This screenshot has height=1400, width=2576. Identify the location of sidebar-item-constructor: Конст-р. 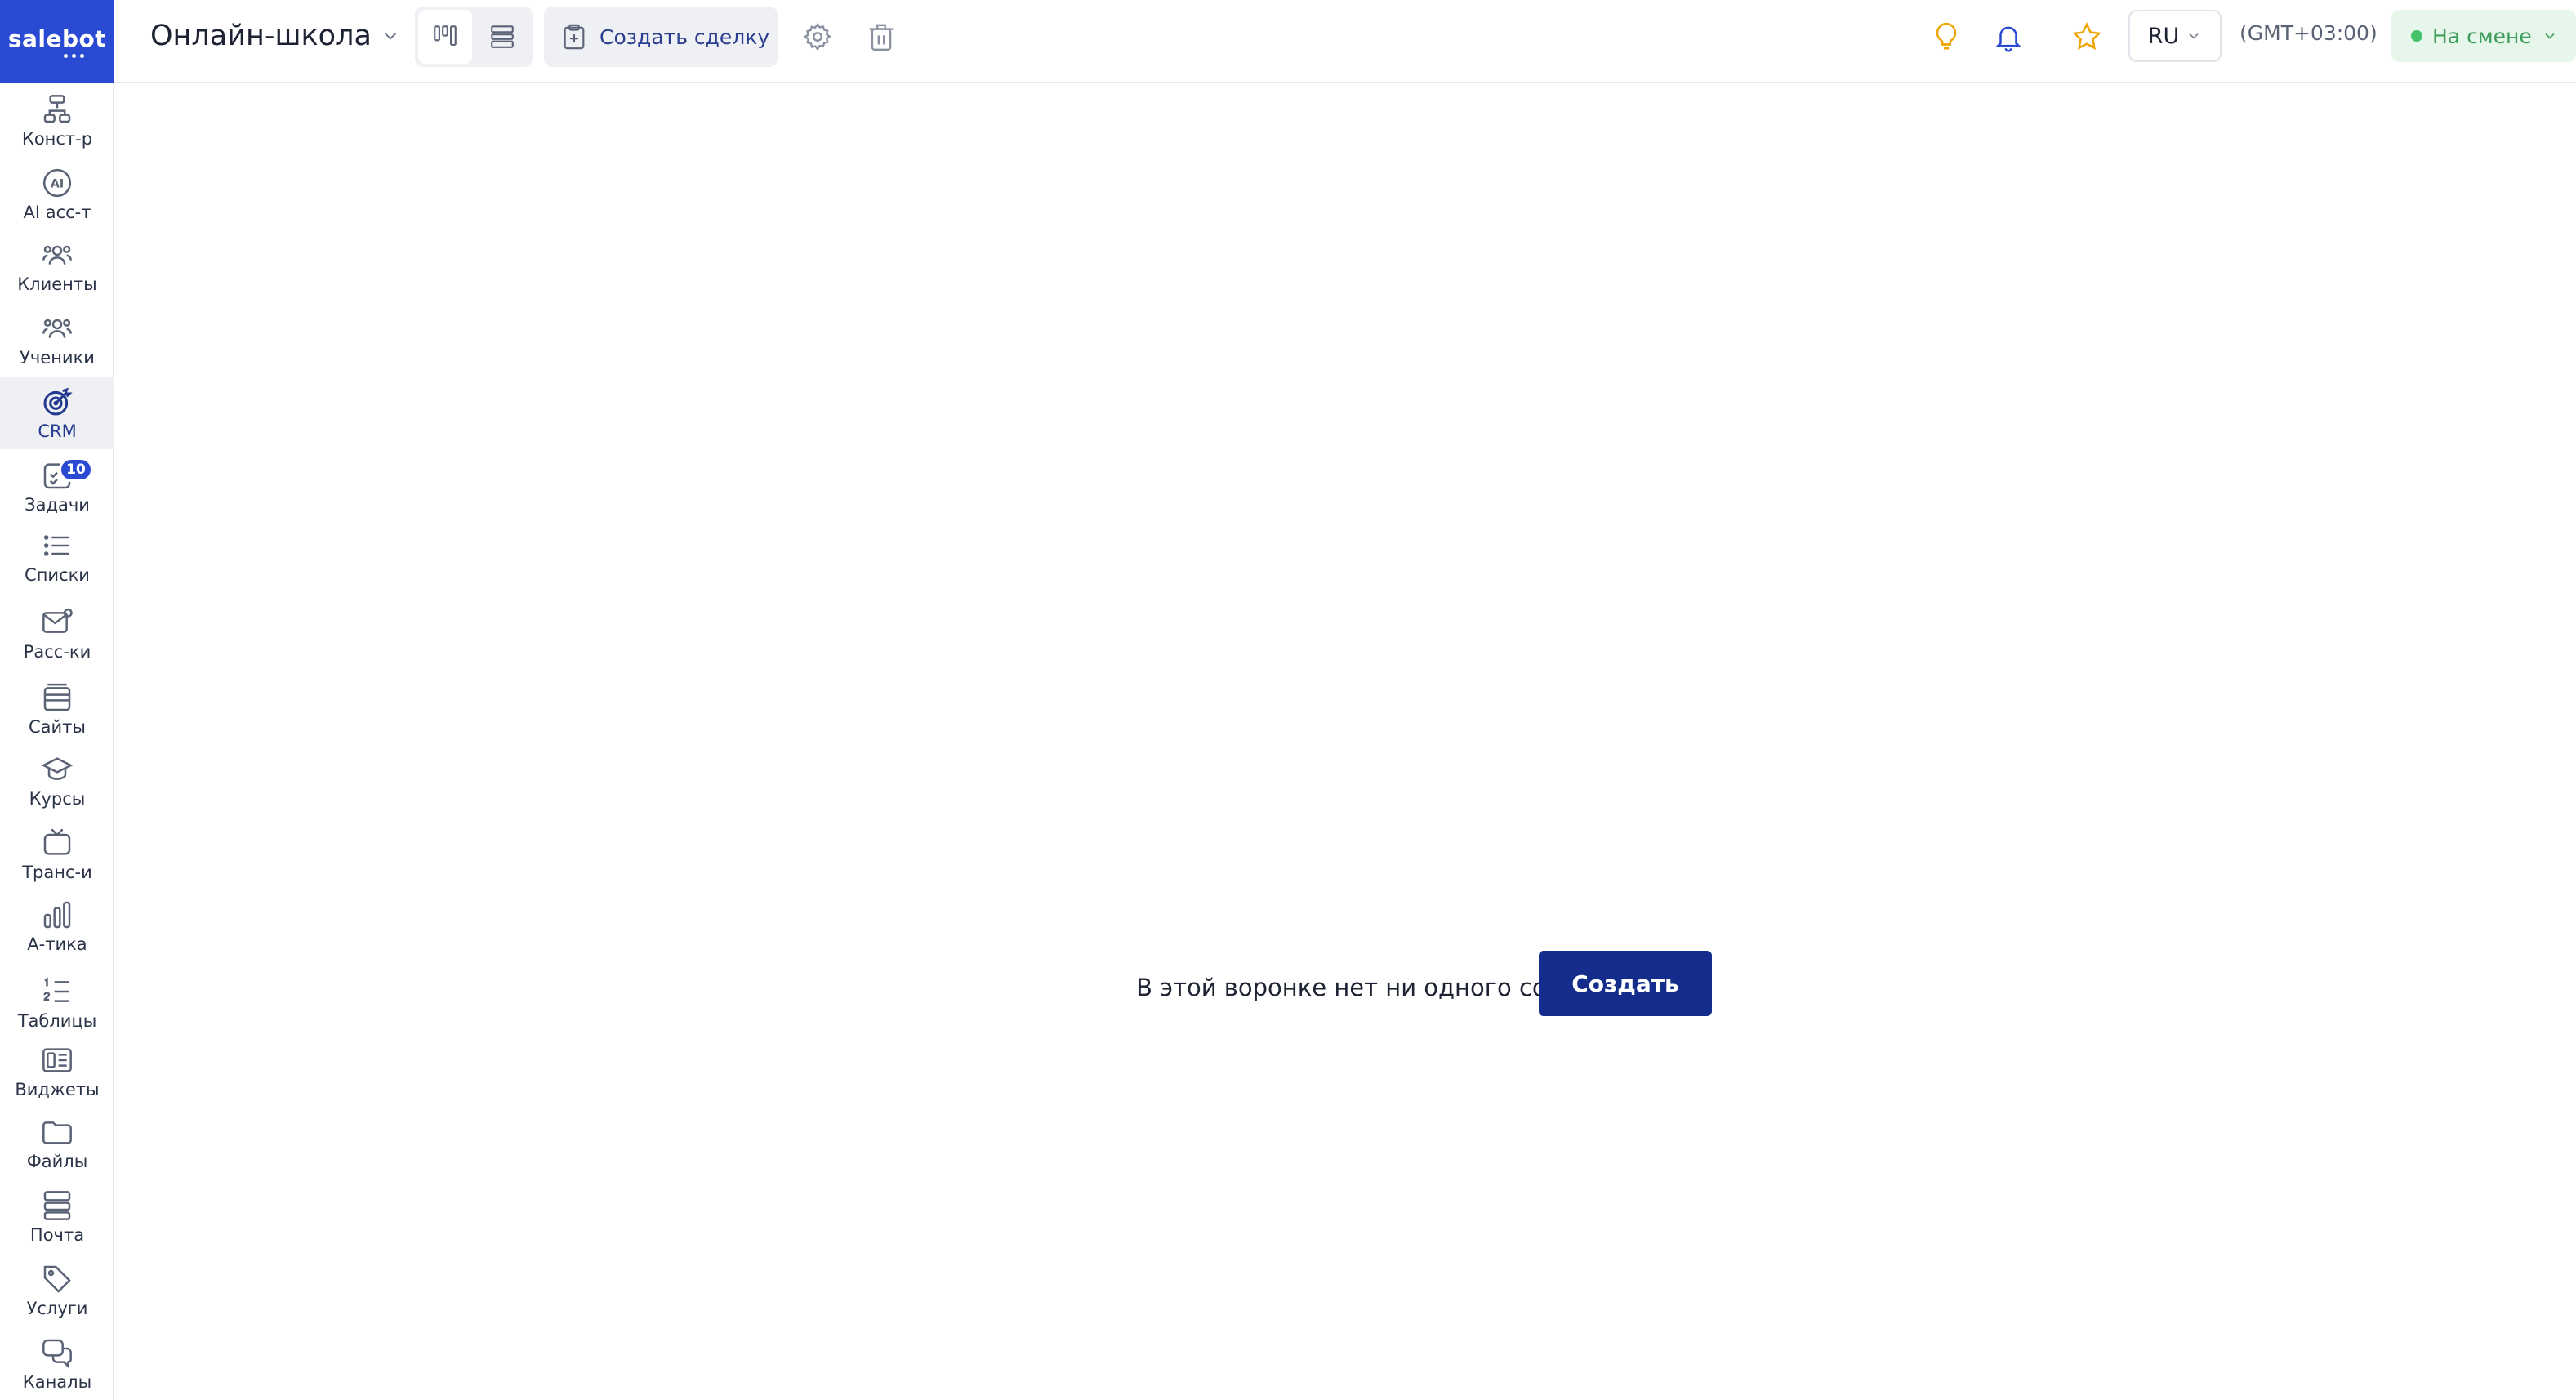
(57, 121).